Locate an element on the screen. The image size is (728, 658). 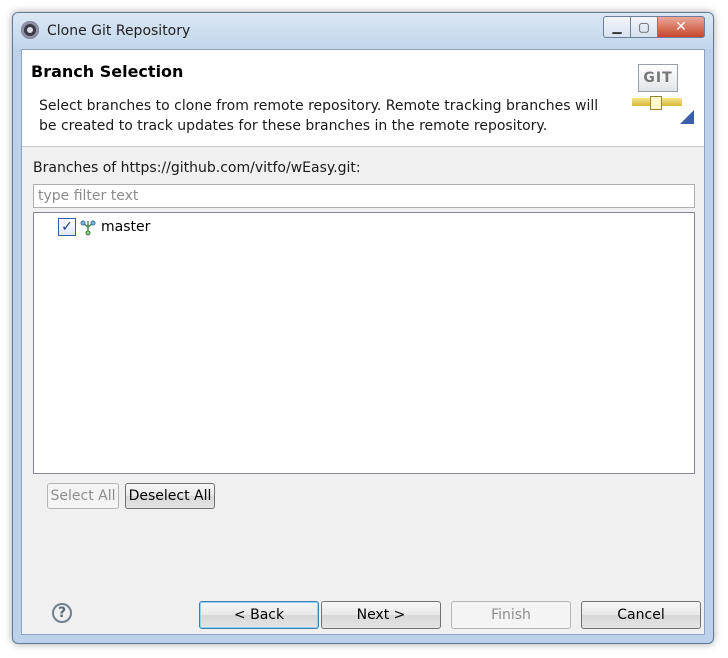
next-button: Next > is located at coordinates (381, 615).